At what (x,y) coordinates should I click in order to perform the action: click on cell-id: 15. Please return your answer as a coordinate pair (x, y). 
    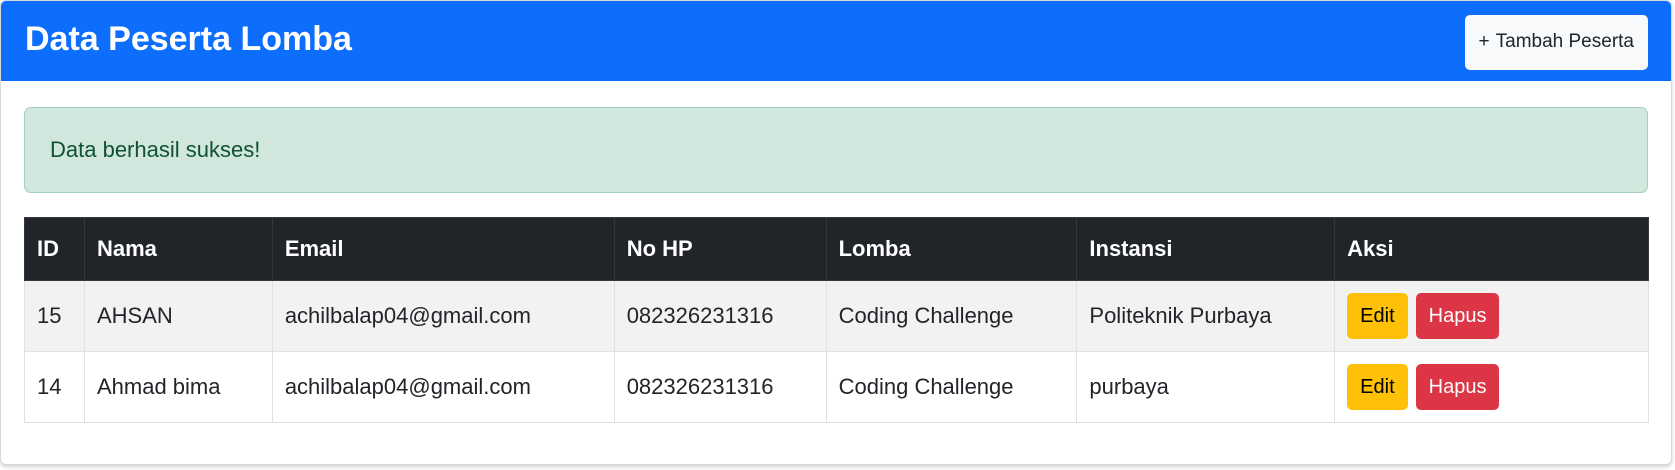
    Looking at the image, I should click on (54, 316).